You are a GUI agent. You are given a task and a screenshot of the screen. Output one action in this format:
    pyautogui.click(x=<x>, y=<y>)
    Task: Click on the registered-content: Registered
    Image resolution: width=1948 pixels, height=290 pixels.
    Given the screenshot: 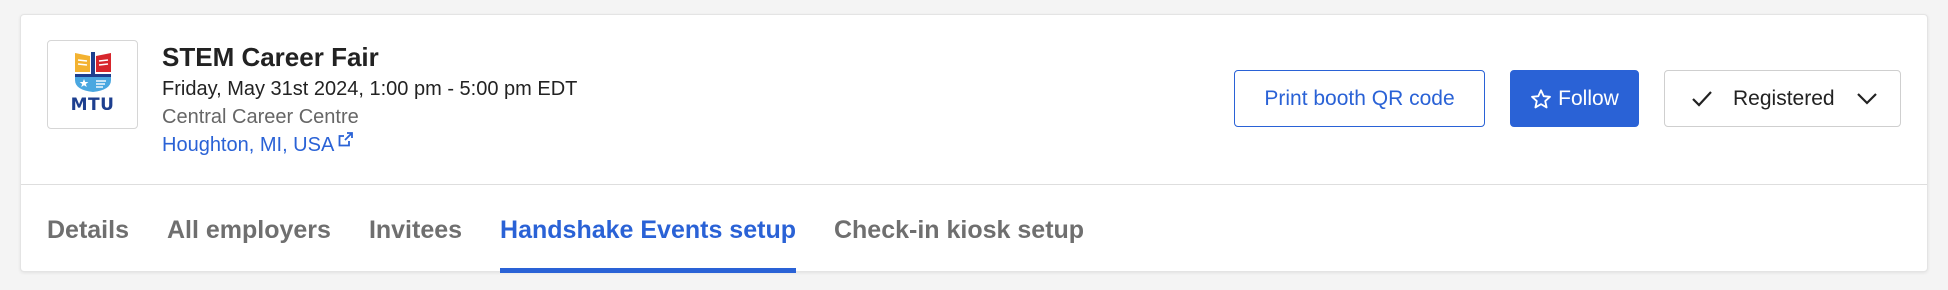 What is the action you would take?
    pyautogui.click(x=1763, y=99)
    